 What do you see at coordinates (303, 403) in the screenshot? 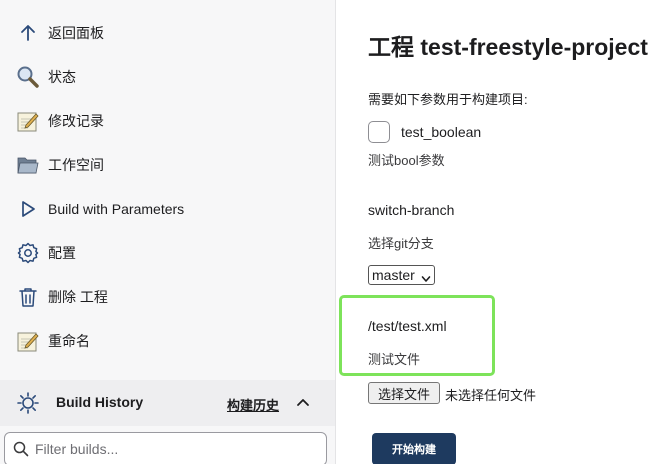
I see `chevron-up-icon` at bounding box center [303, 403].